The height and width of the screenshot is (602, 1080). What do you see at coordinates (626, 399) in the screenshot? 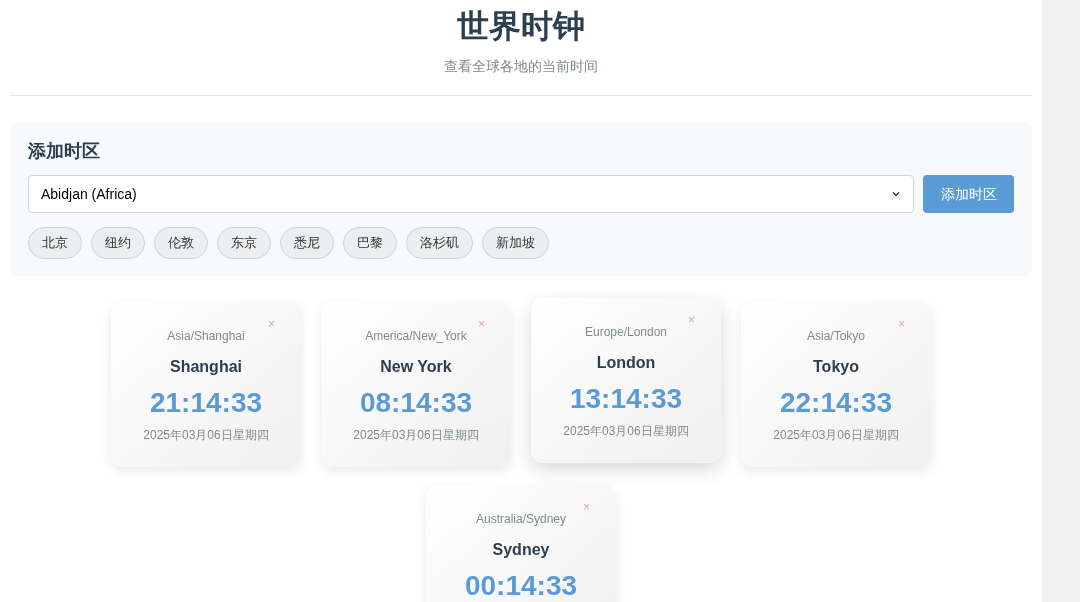
I see `clock-time: 13:14:33` at bounding box center [626, 399].